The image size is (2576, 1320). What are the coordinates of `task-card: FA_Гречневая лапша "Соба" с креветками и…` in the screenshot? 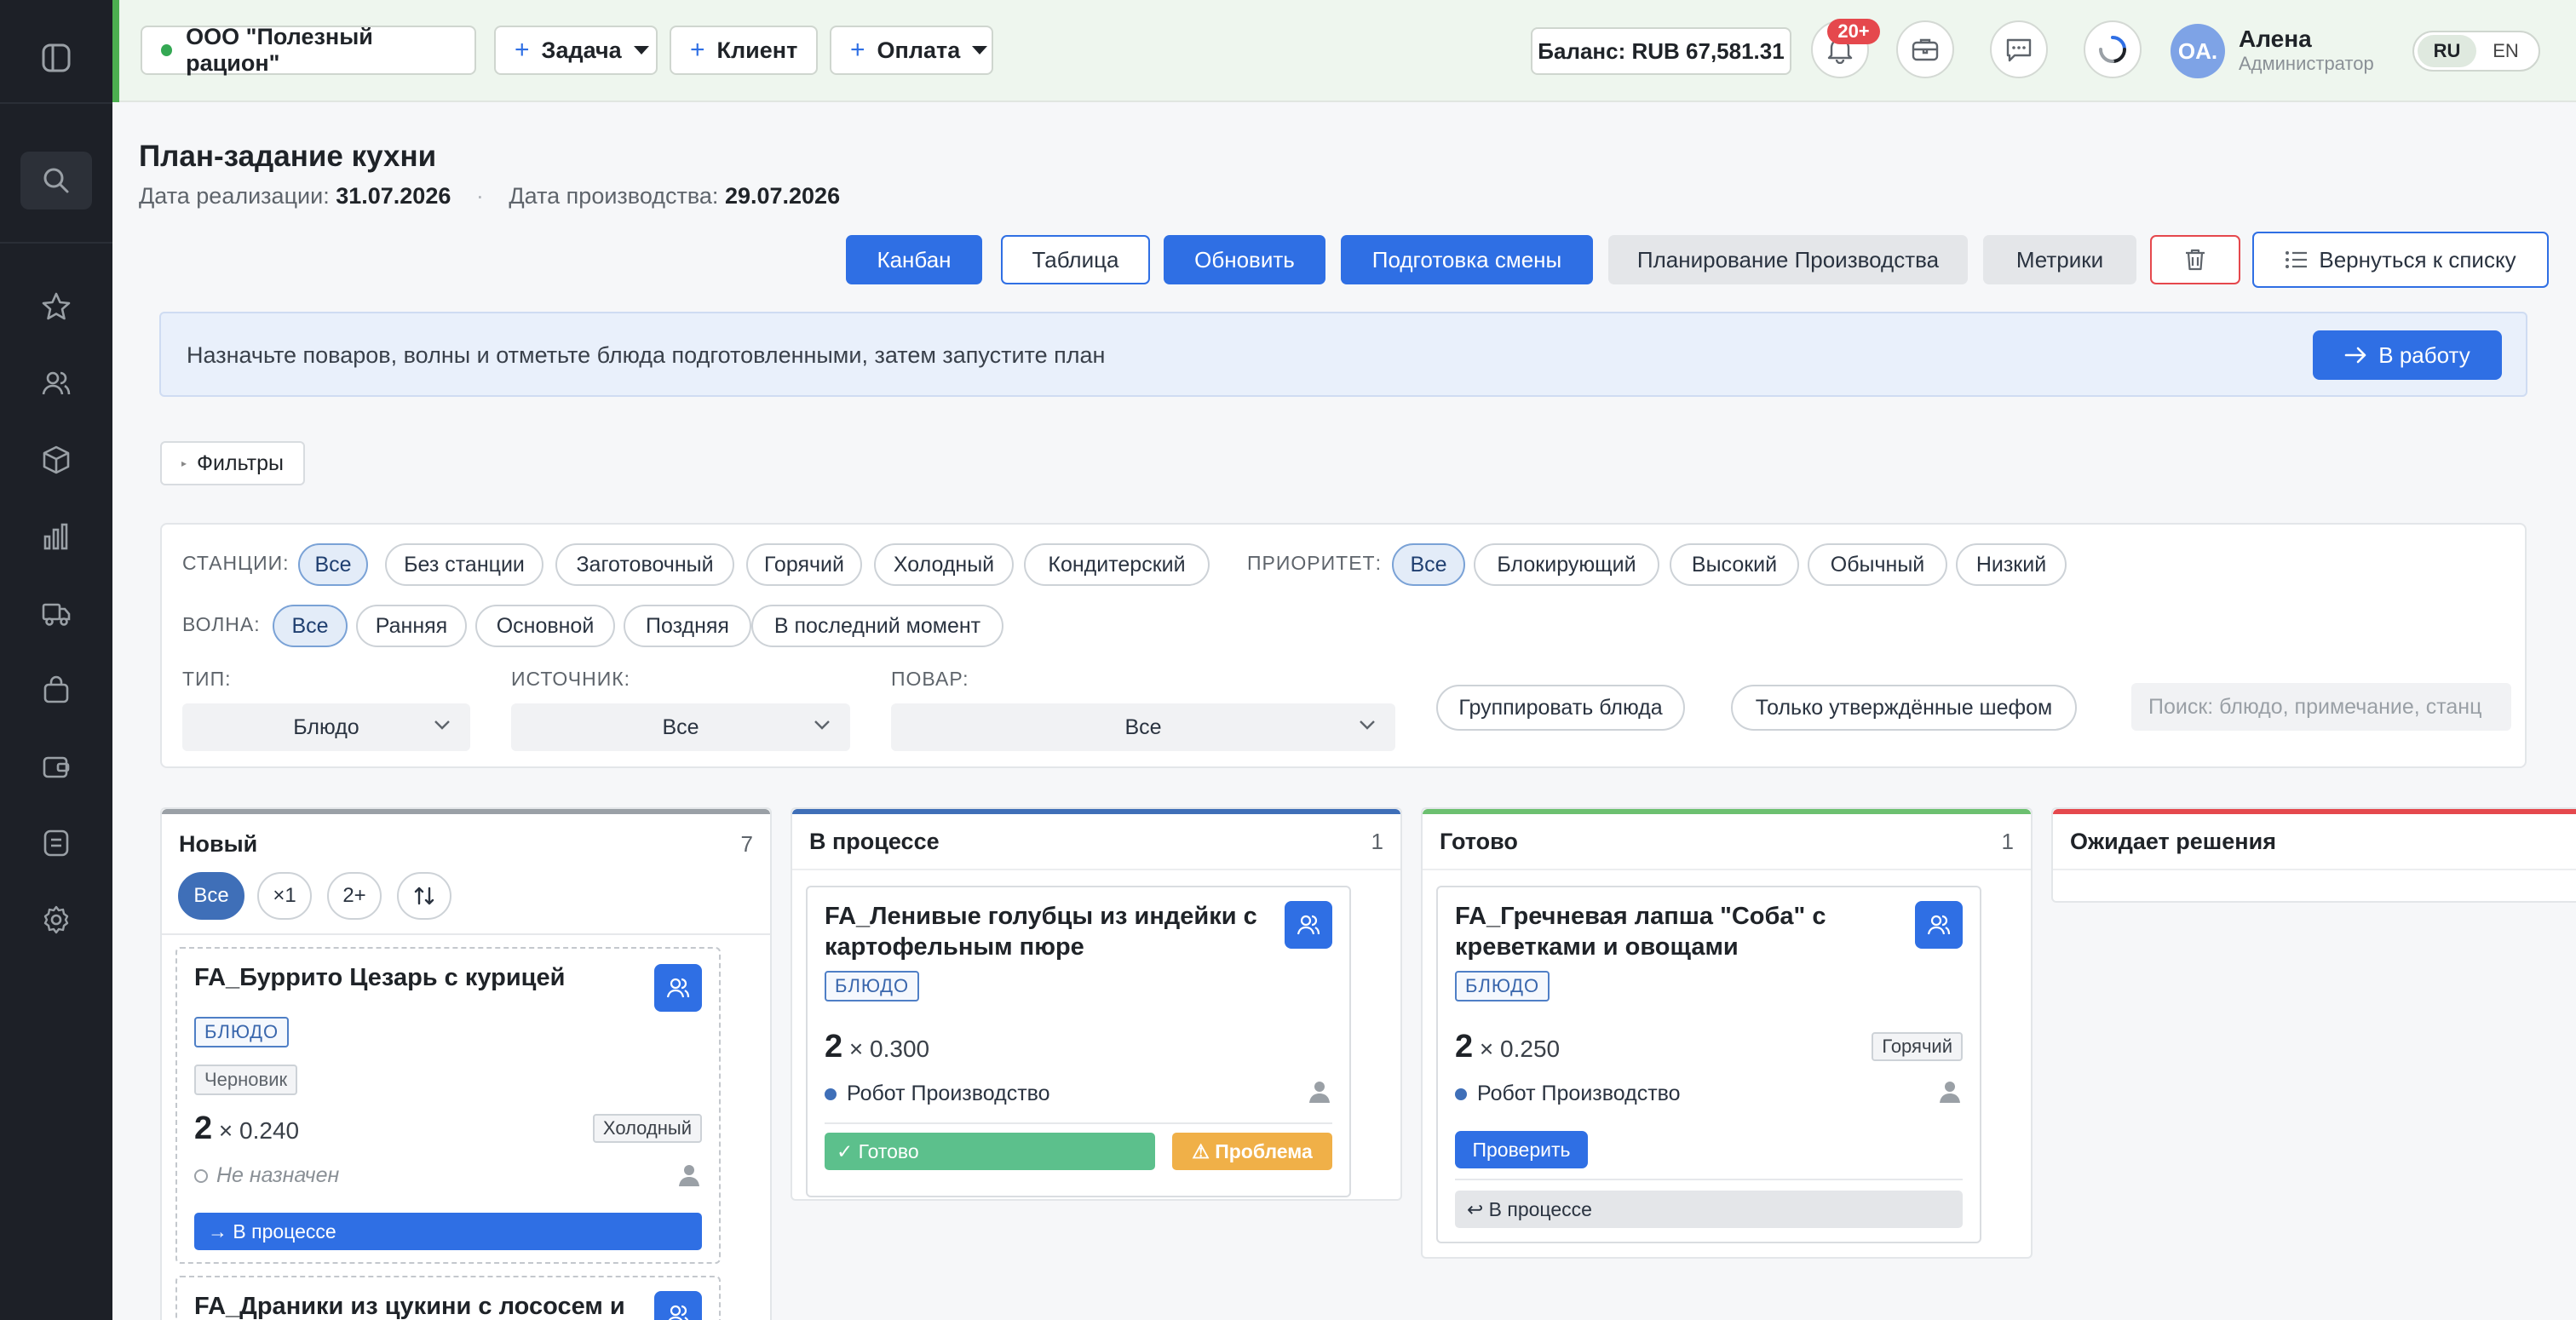 It's located at (1709, 1064).